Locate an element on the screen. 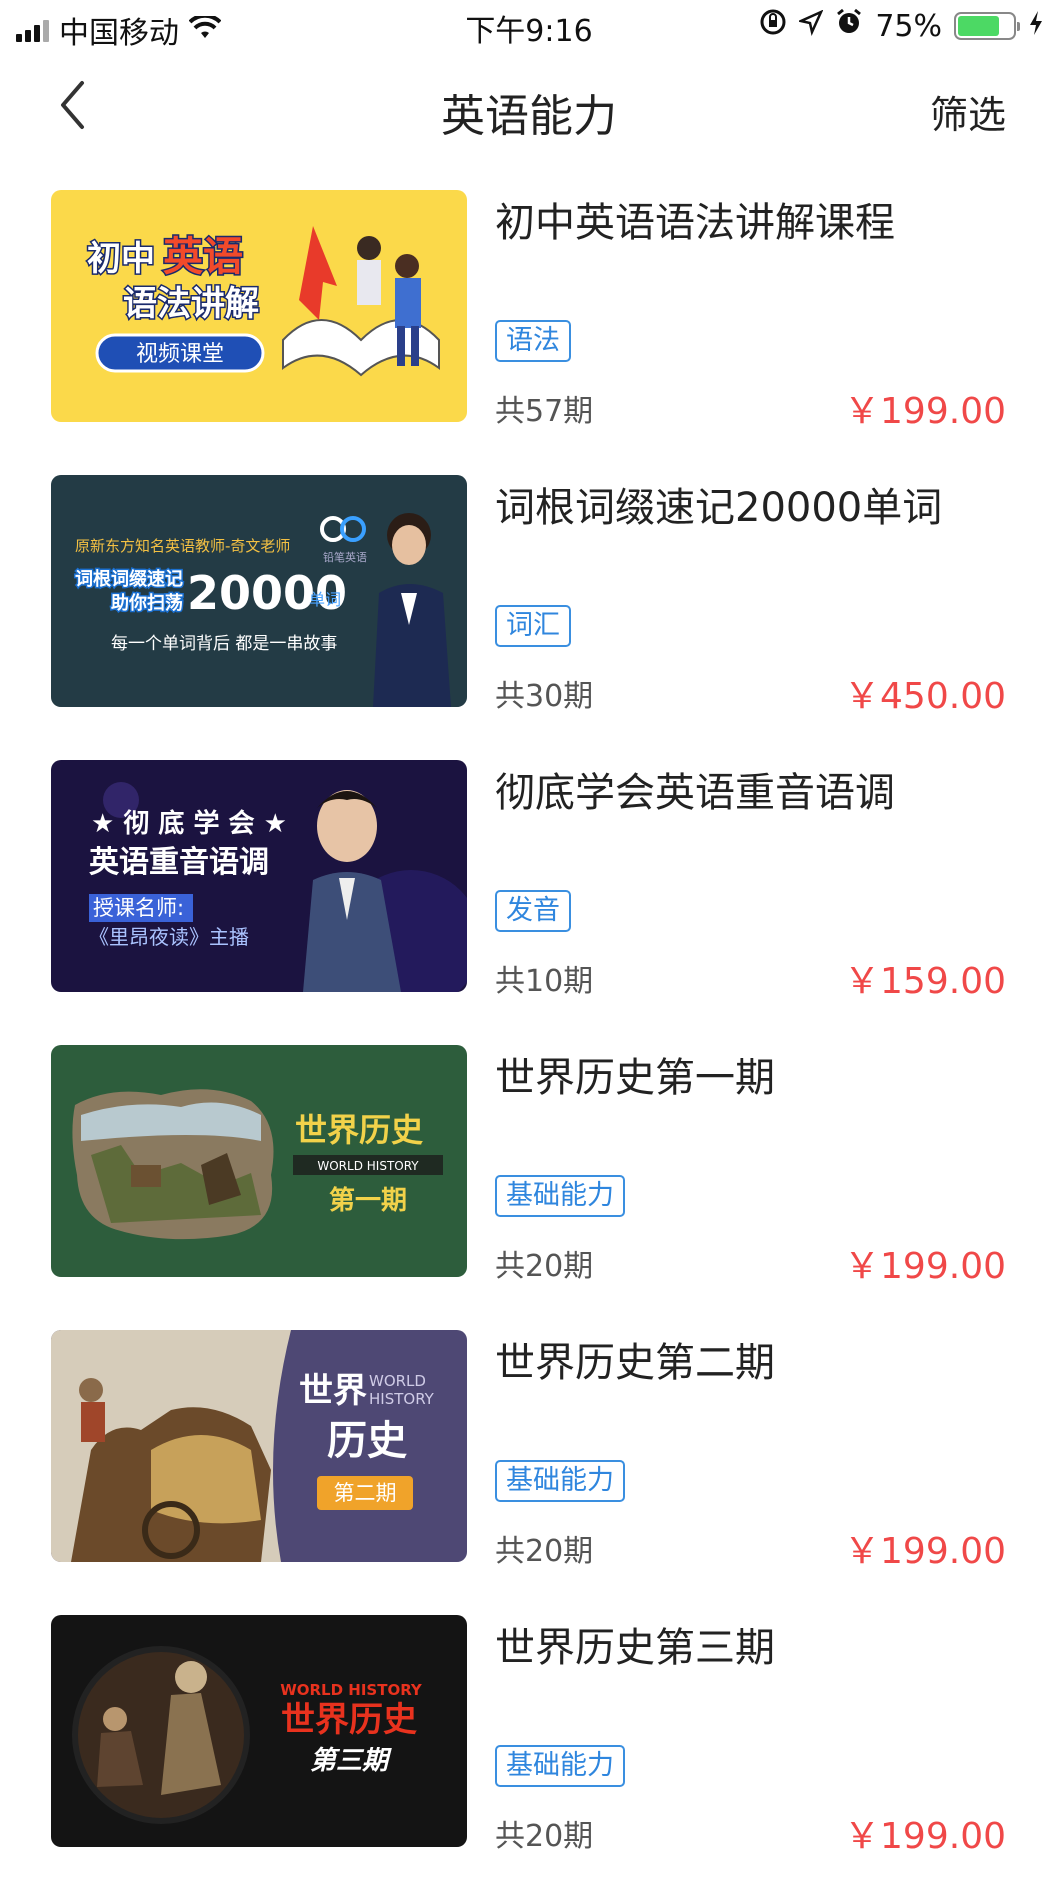 This screenshot has height=1883, width=1058. svg-text: WORLD is located at coordinates (397, 1381).